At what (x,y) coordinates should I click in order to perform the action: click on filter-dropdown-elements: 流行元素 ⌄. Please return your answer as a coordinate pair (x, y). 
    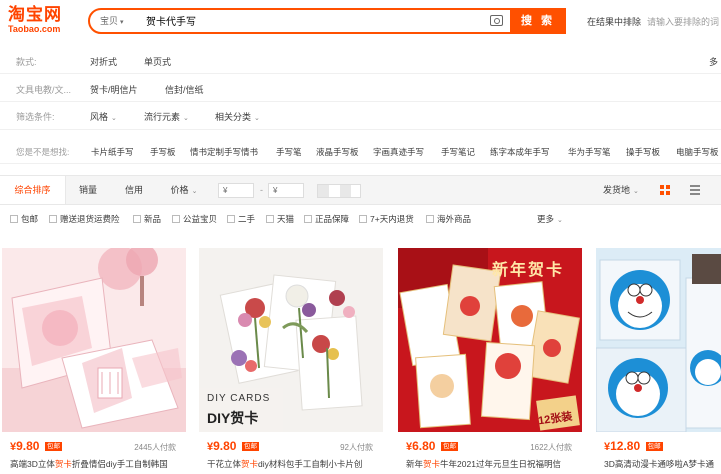
    Looking at the image, I should click on (166, 116).